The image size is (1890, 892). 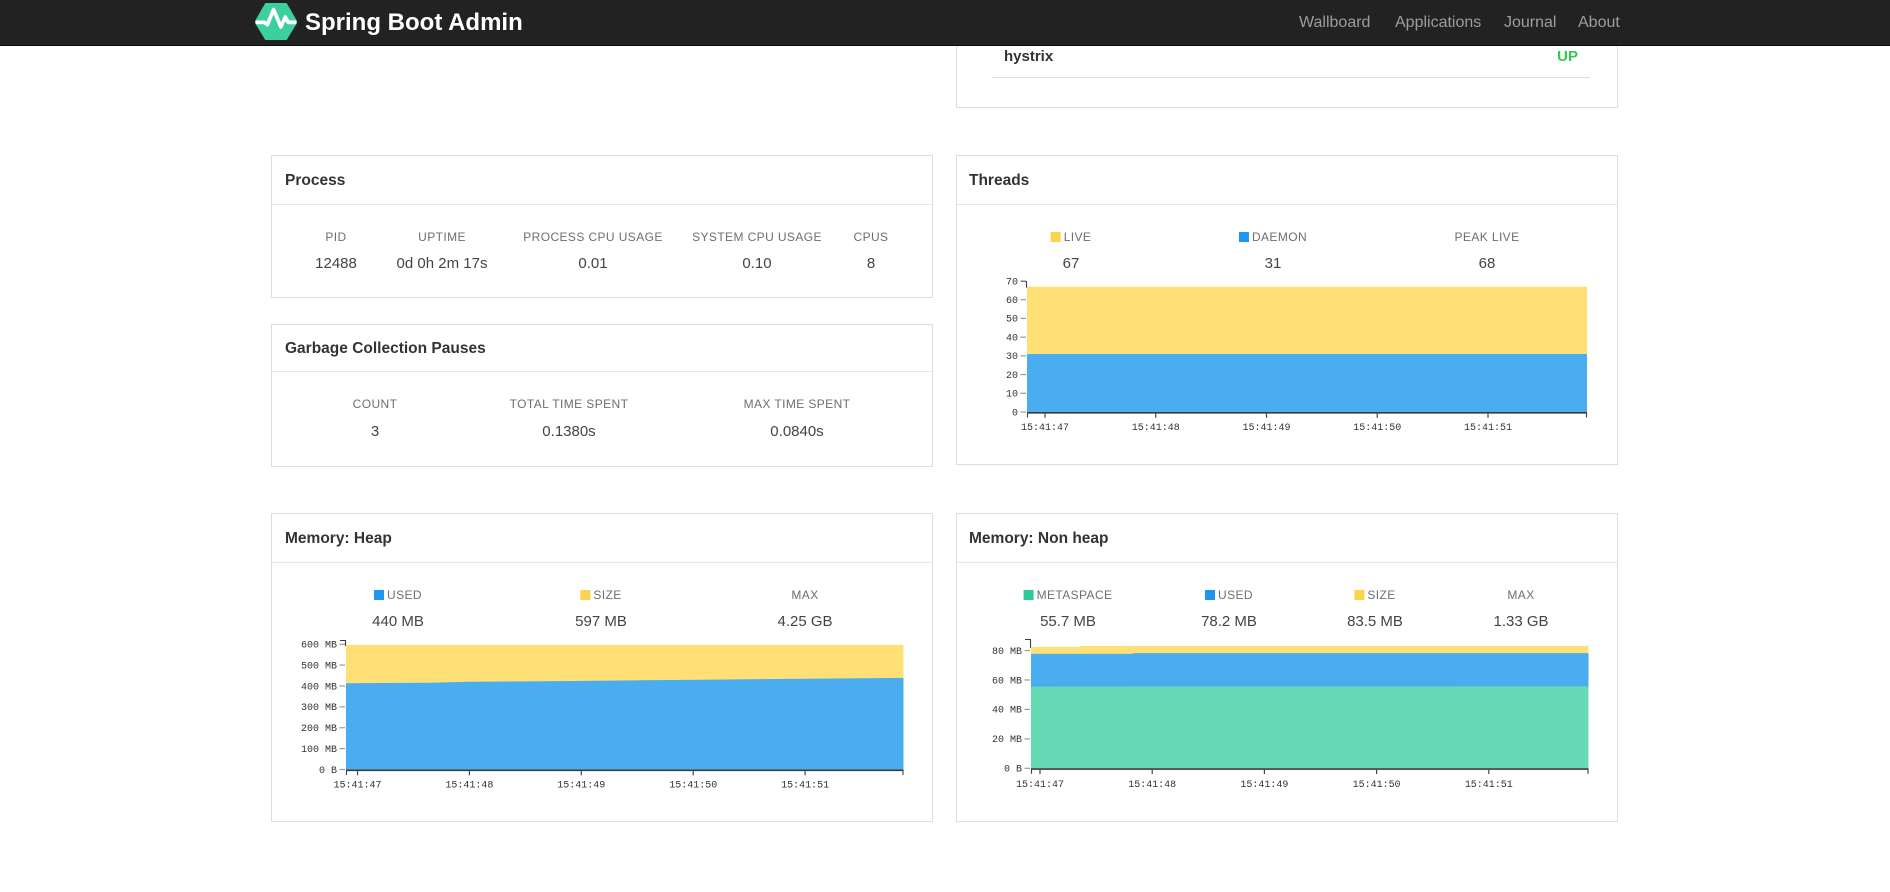 I want to click on svg-text: 100 MB, so click(x=319, y=749).